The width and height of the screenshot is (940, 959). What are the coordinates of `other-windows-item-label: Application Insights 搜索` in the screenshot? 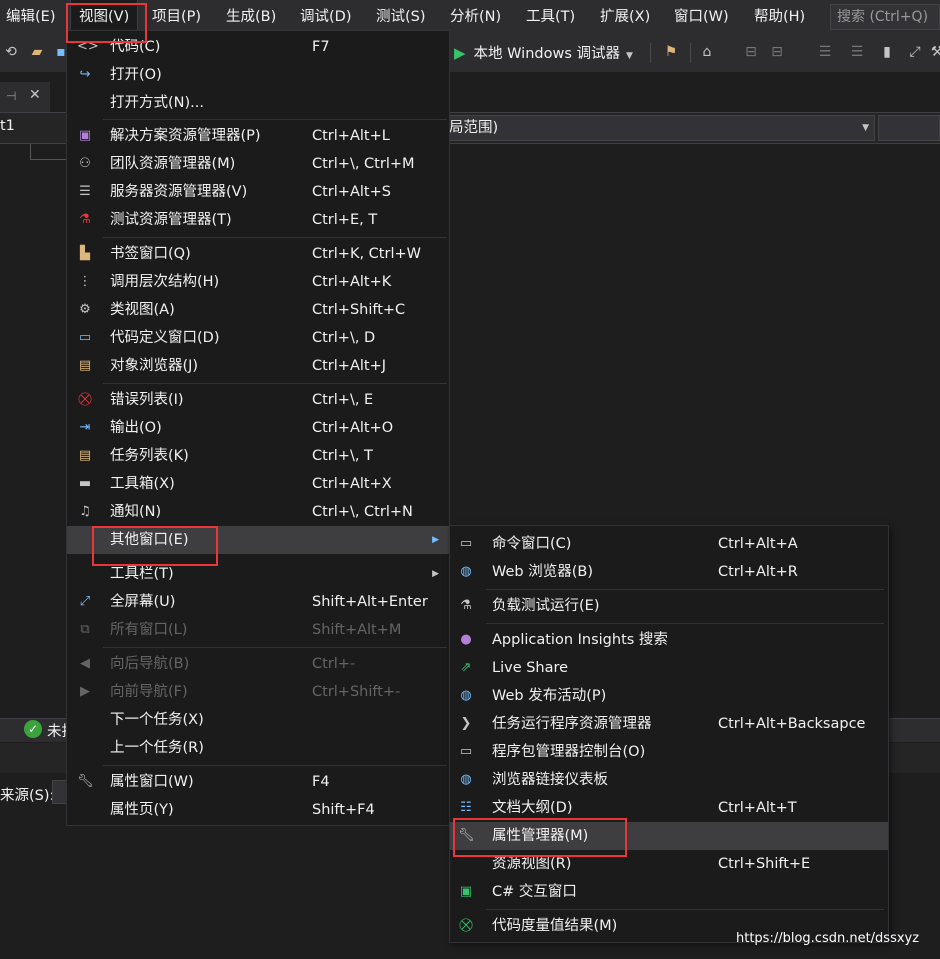 It's located at (580, 640).